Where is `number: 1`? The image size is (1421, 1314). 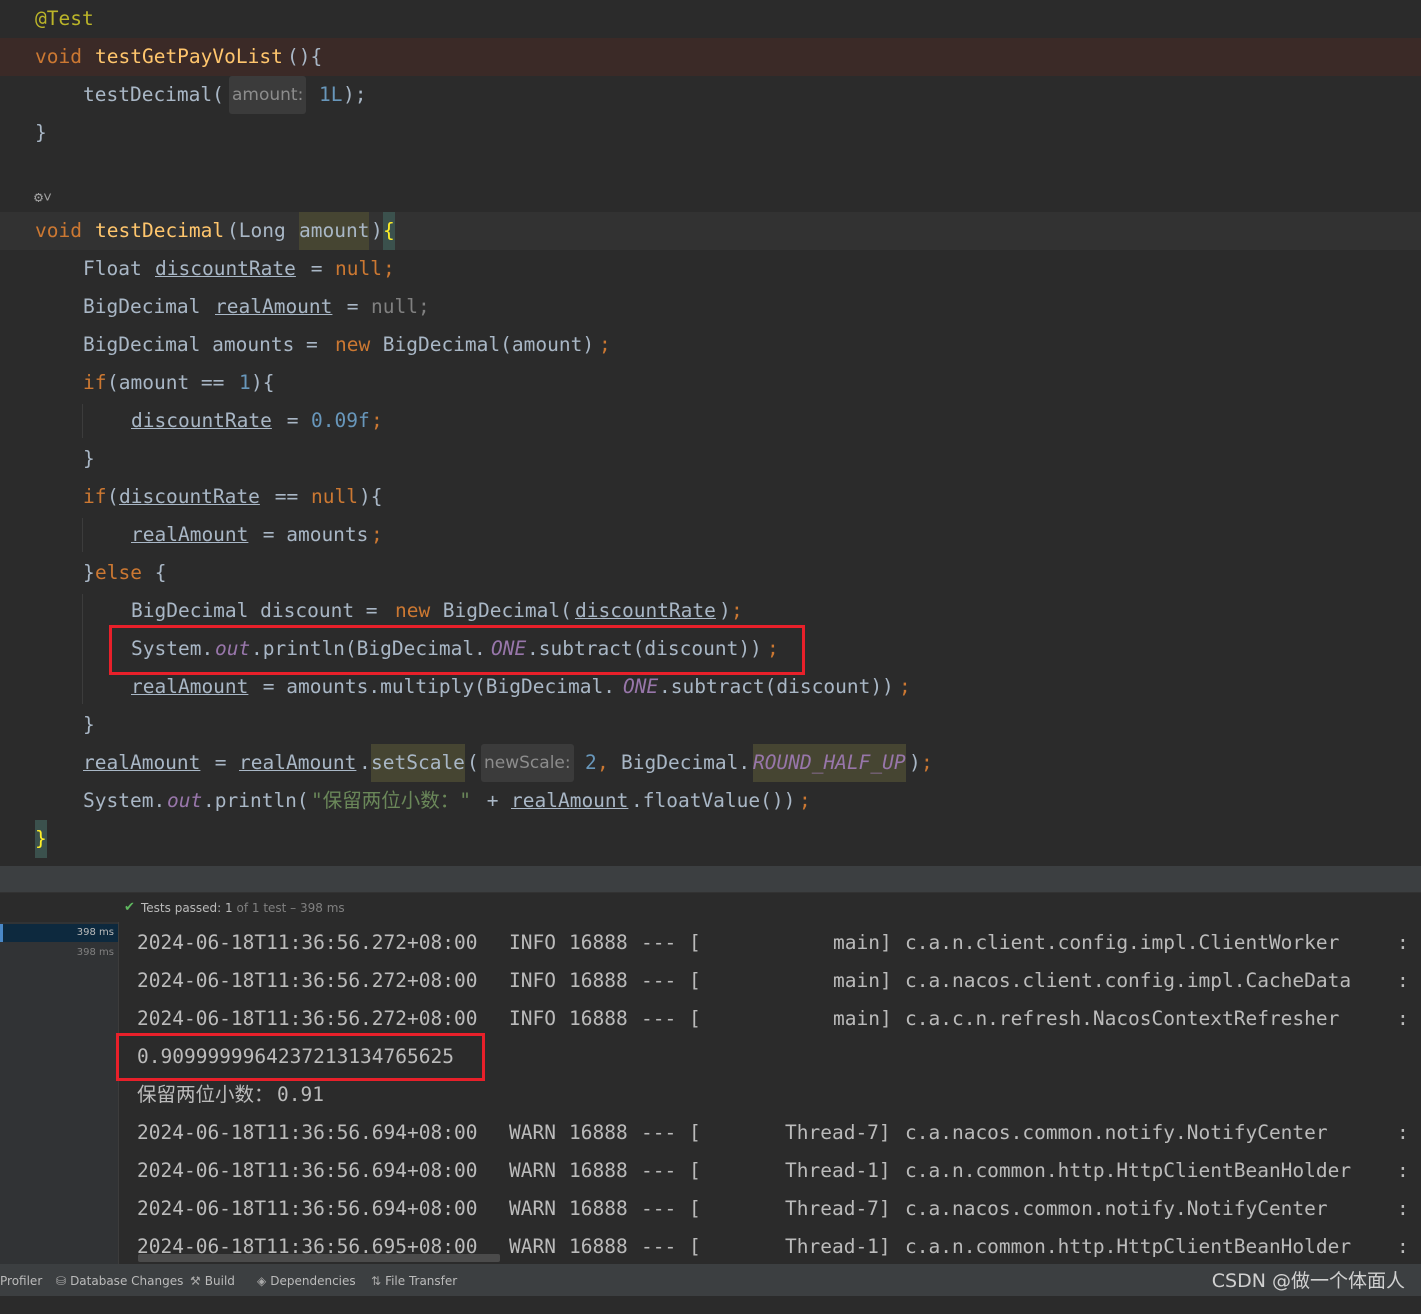
number: 1 is located at coordinates (245, 382).